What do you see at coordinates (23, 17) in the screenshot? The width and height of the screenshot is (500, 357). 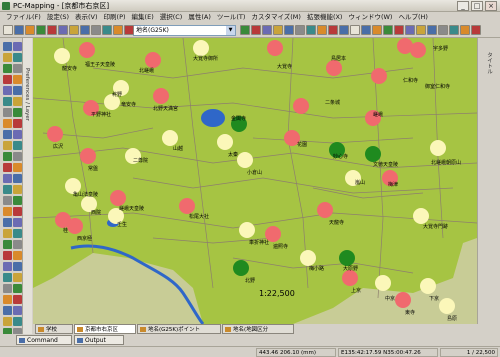 I see `menu-item: ファイル(F)` at bounding box center [23, 17].